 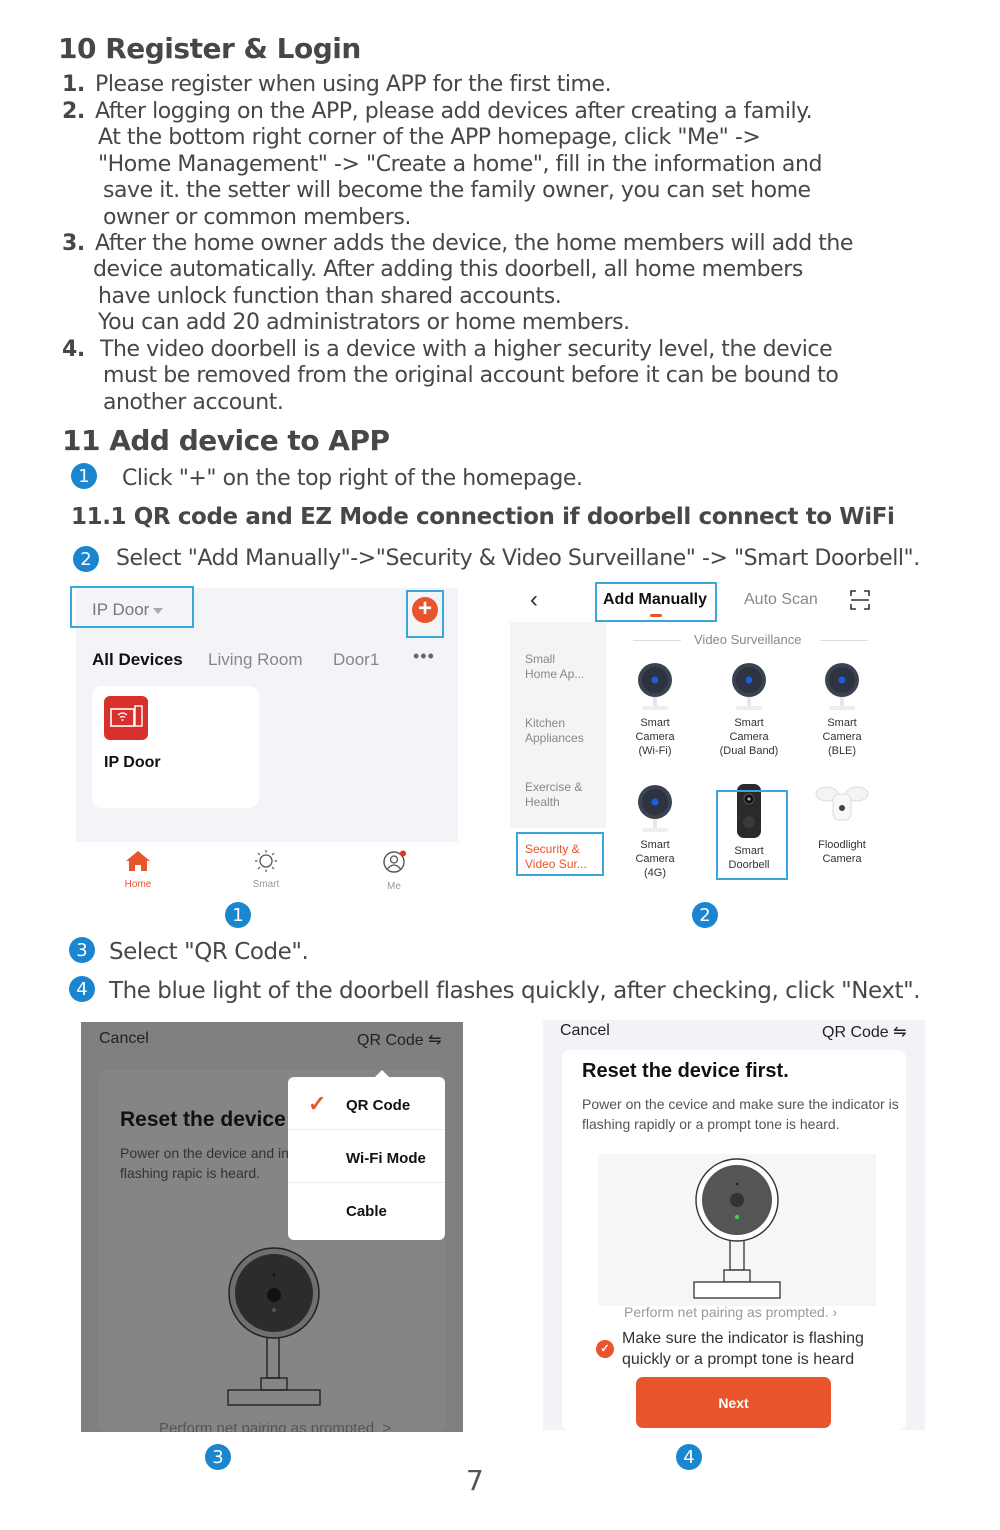 I want to click on home-name: IP Door, so click(x=121, y=609).